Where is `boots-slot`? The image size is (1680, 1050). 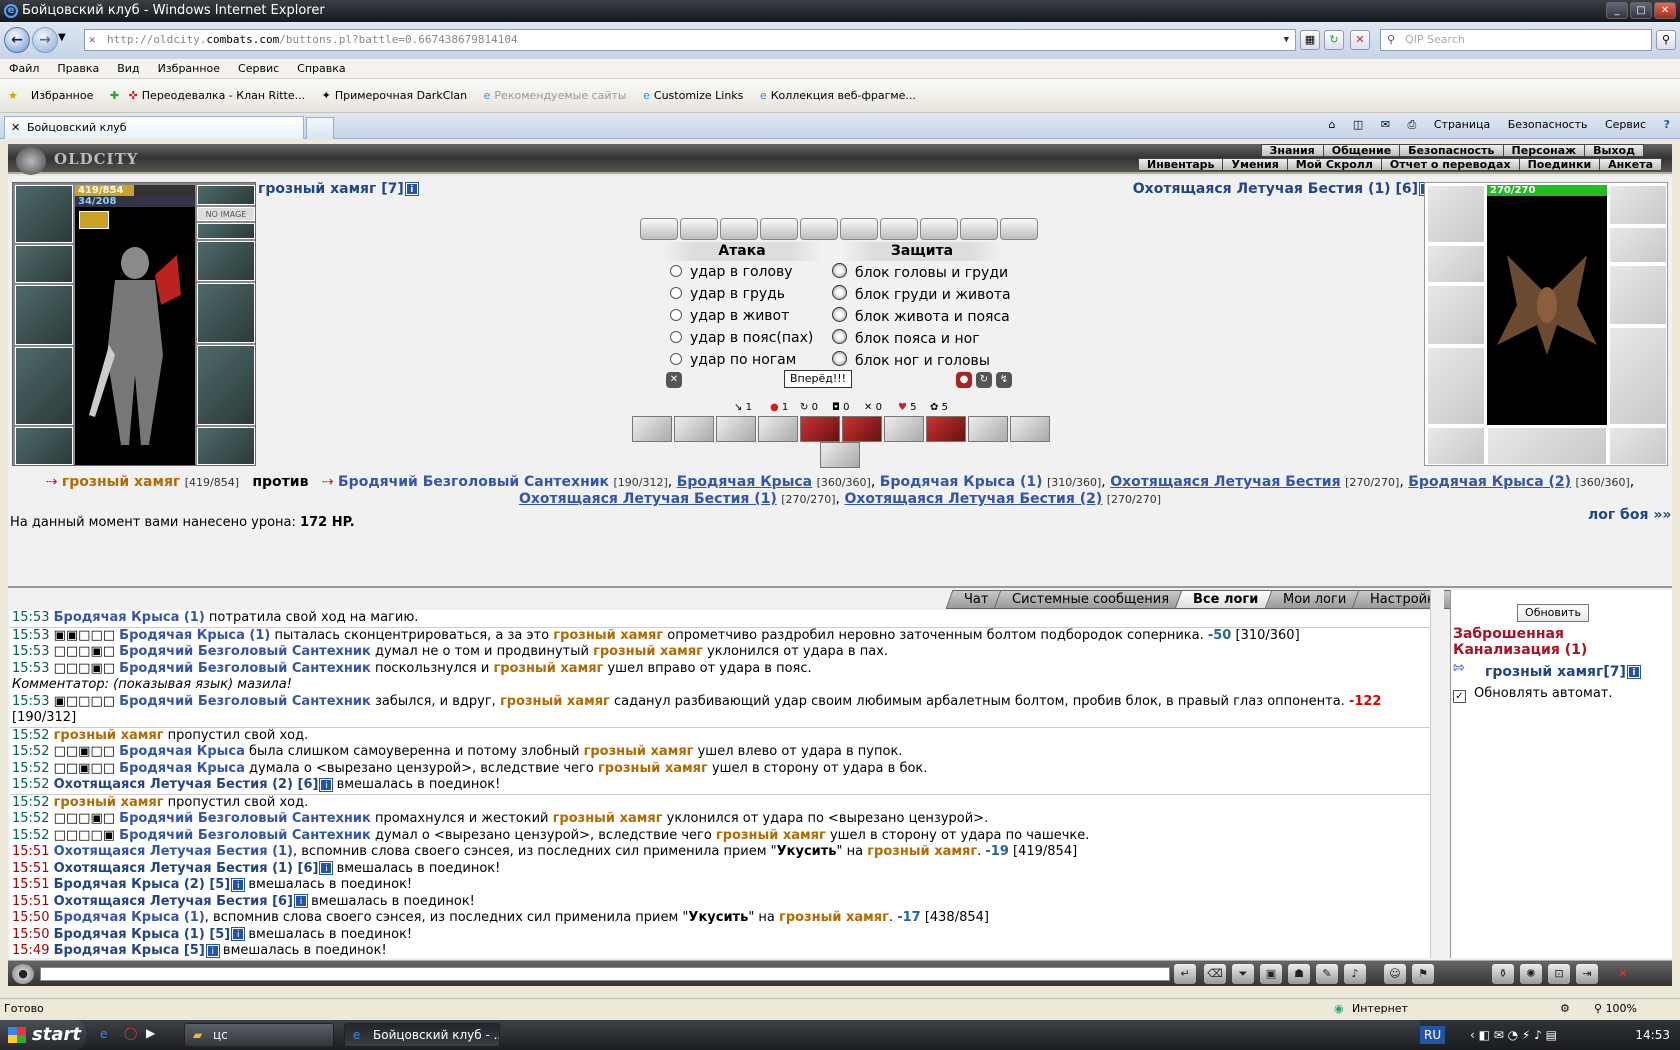 boots-slot is located at coordinates (226, 446).